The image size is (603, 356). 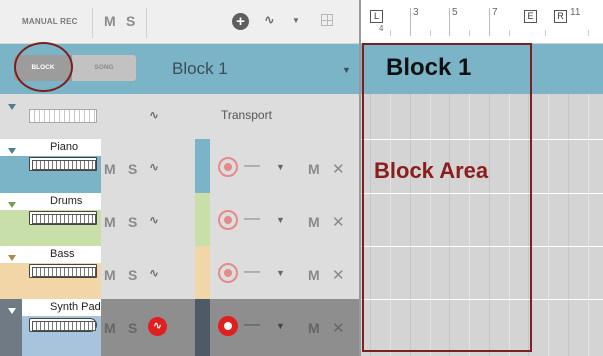 What do you see at coordinates (381, 28) in the screenshot?
I see `ruler-sub-label: 4` at bounding box center [381, 28].